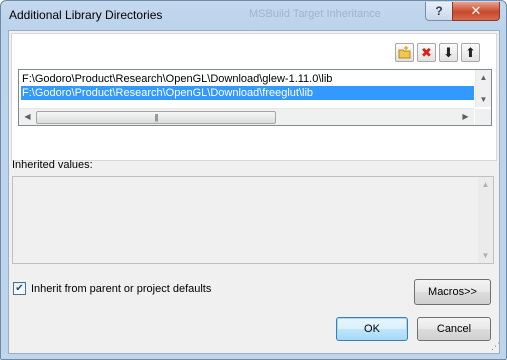  I want to click on arrow-down-icon: ⬇, so click(448, 52).